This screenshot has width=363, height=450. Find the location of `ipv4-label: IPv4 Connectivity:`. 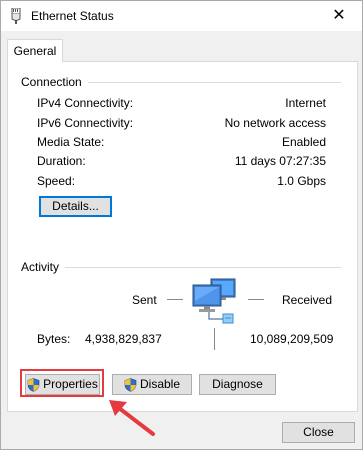

ipv4-label: IPv4 Connectivity: is located at coordinates (85, 103).